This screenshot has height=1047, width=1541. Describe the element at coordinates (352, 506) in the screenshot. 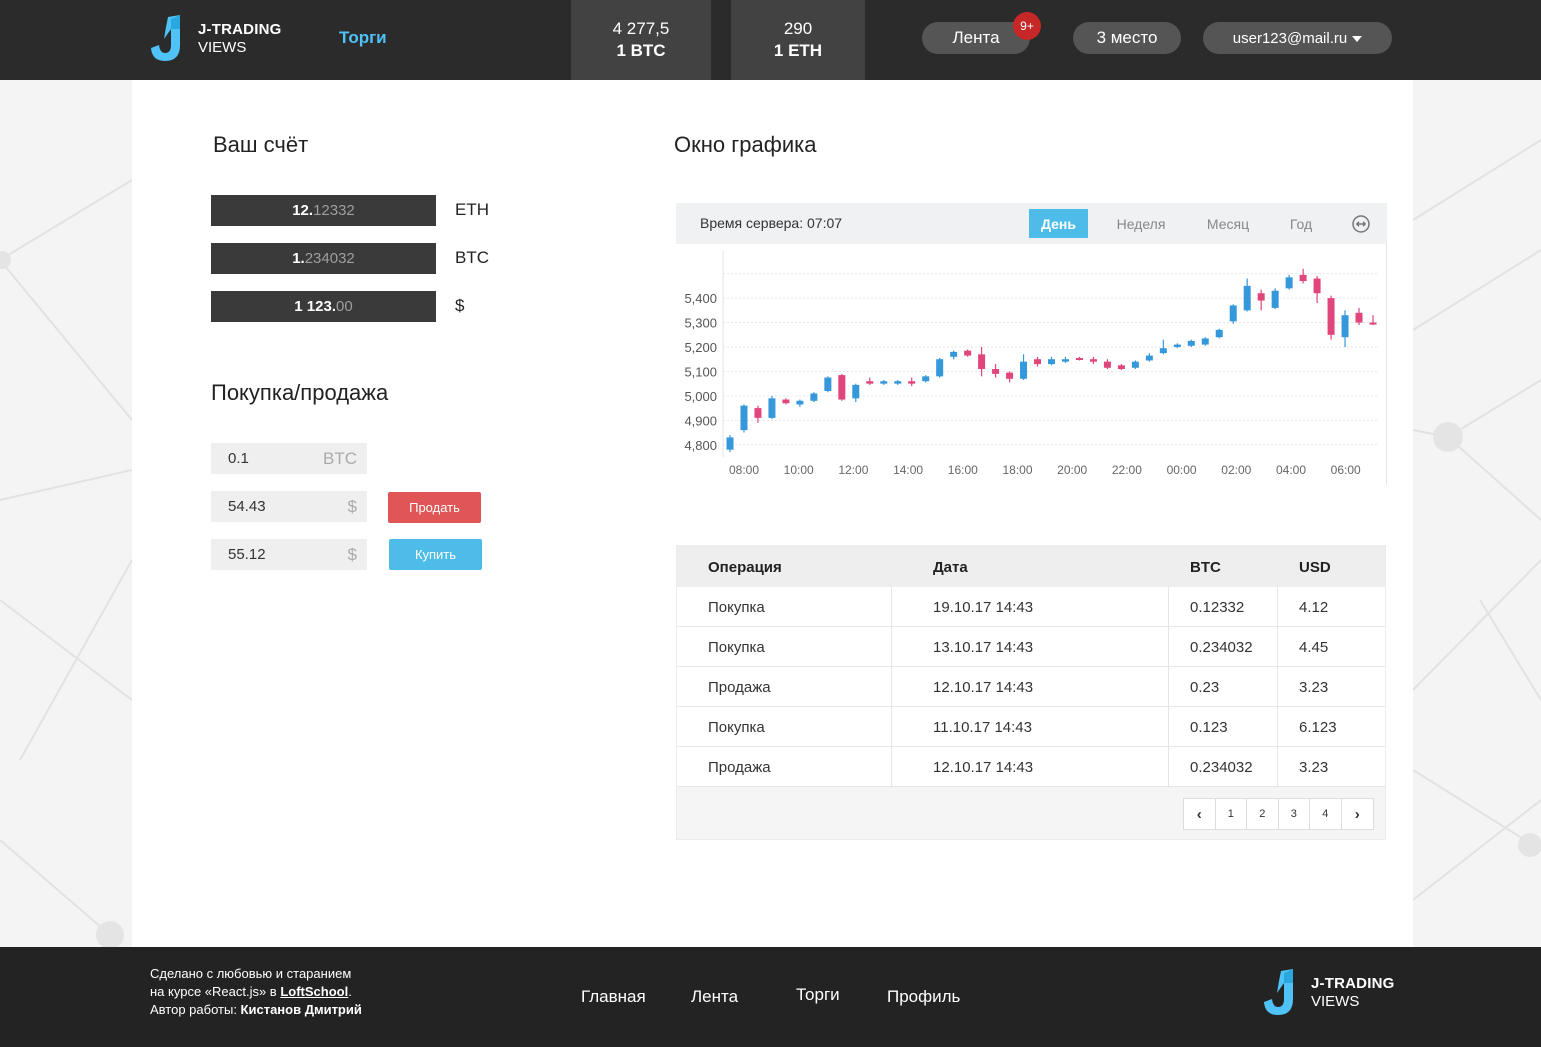

I see `sell-price-unit: $` at that location.